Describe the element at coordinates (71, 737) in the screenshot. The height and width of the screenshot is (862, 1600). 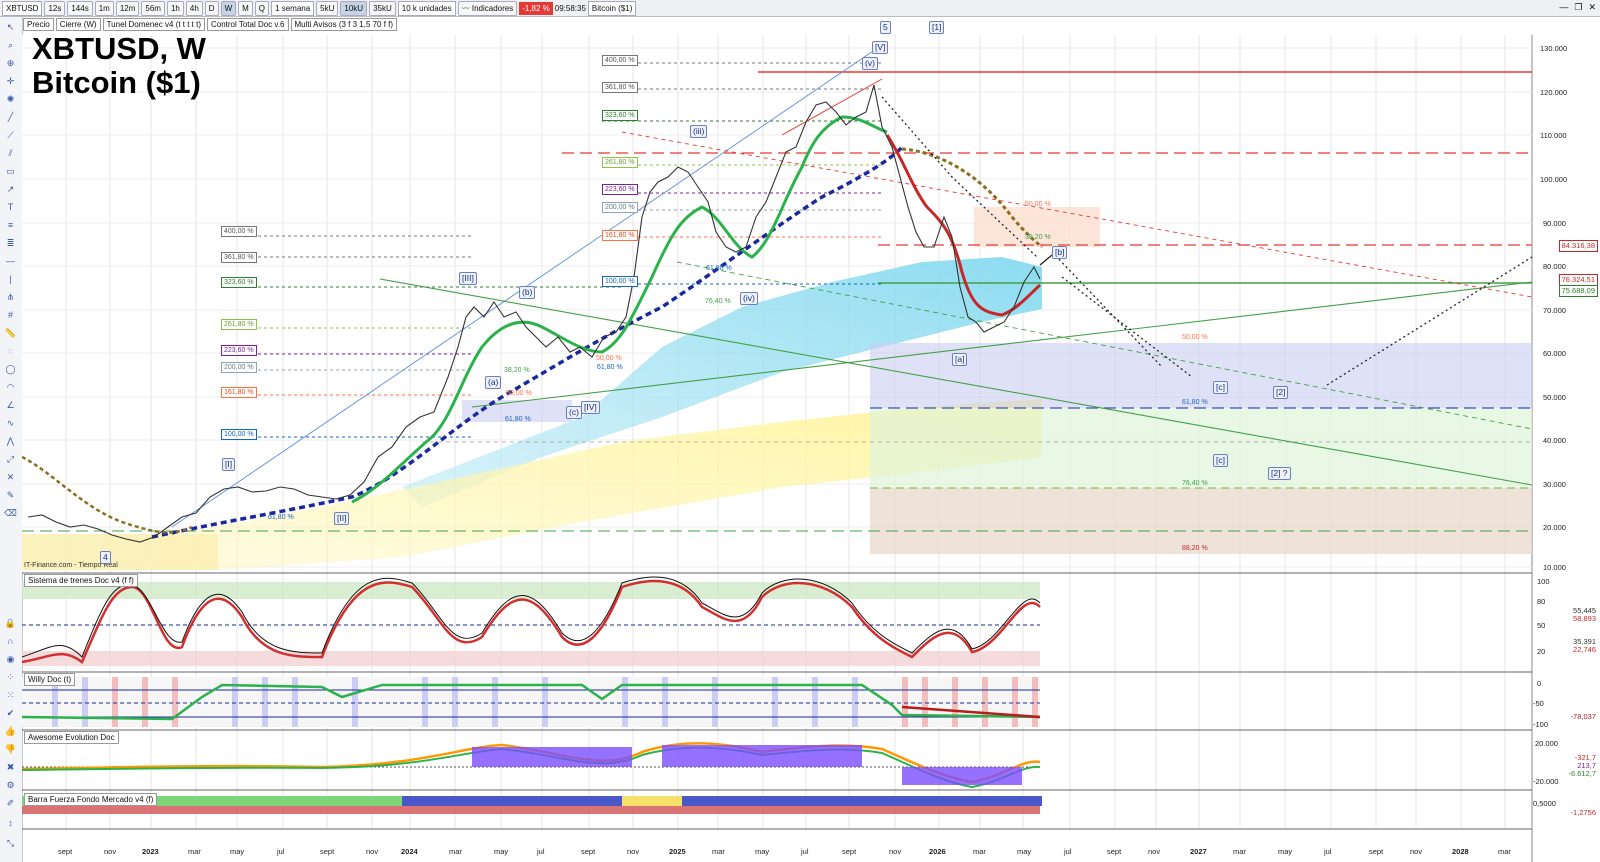
I see `panel-label-awesome: Awesome Evolution Doc` at that location.